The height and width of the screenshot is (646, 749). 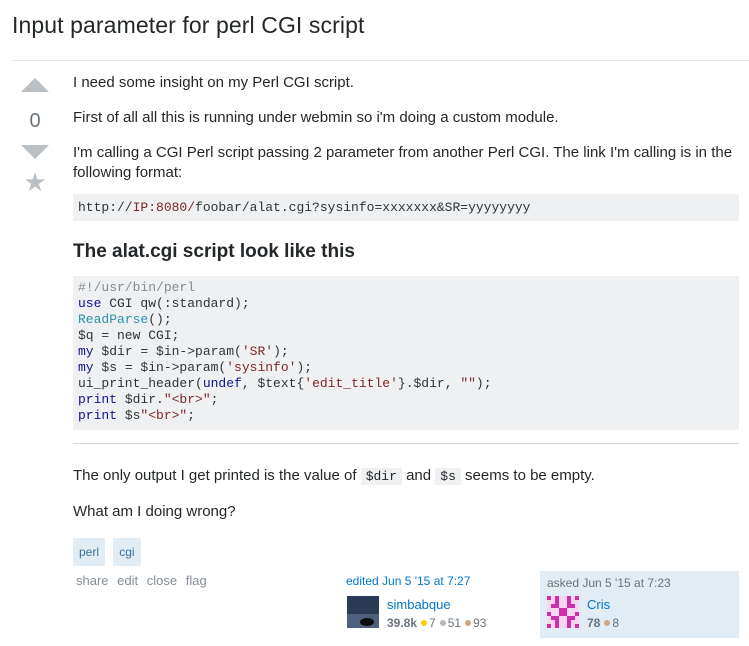 I want to click on body-heading: The alat.cgi script look like this, so click(x=214, y=251).